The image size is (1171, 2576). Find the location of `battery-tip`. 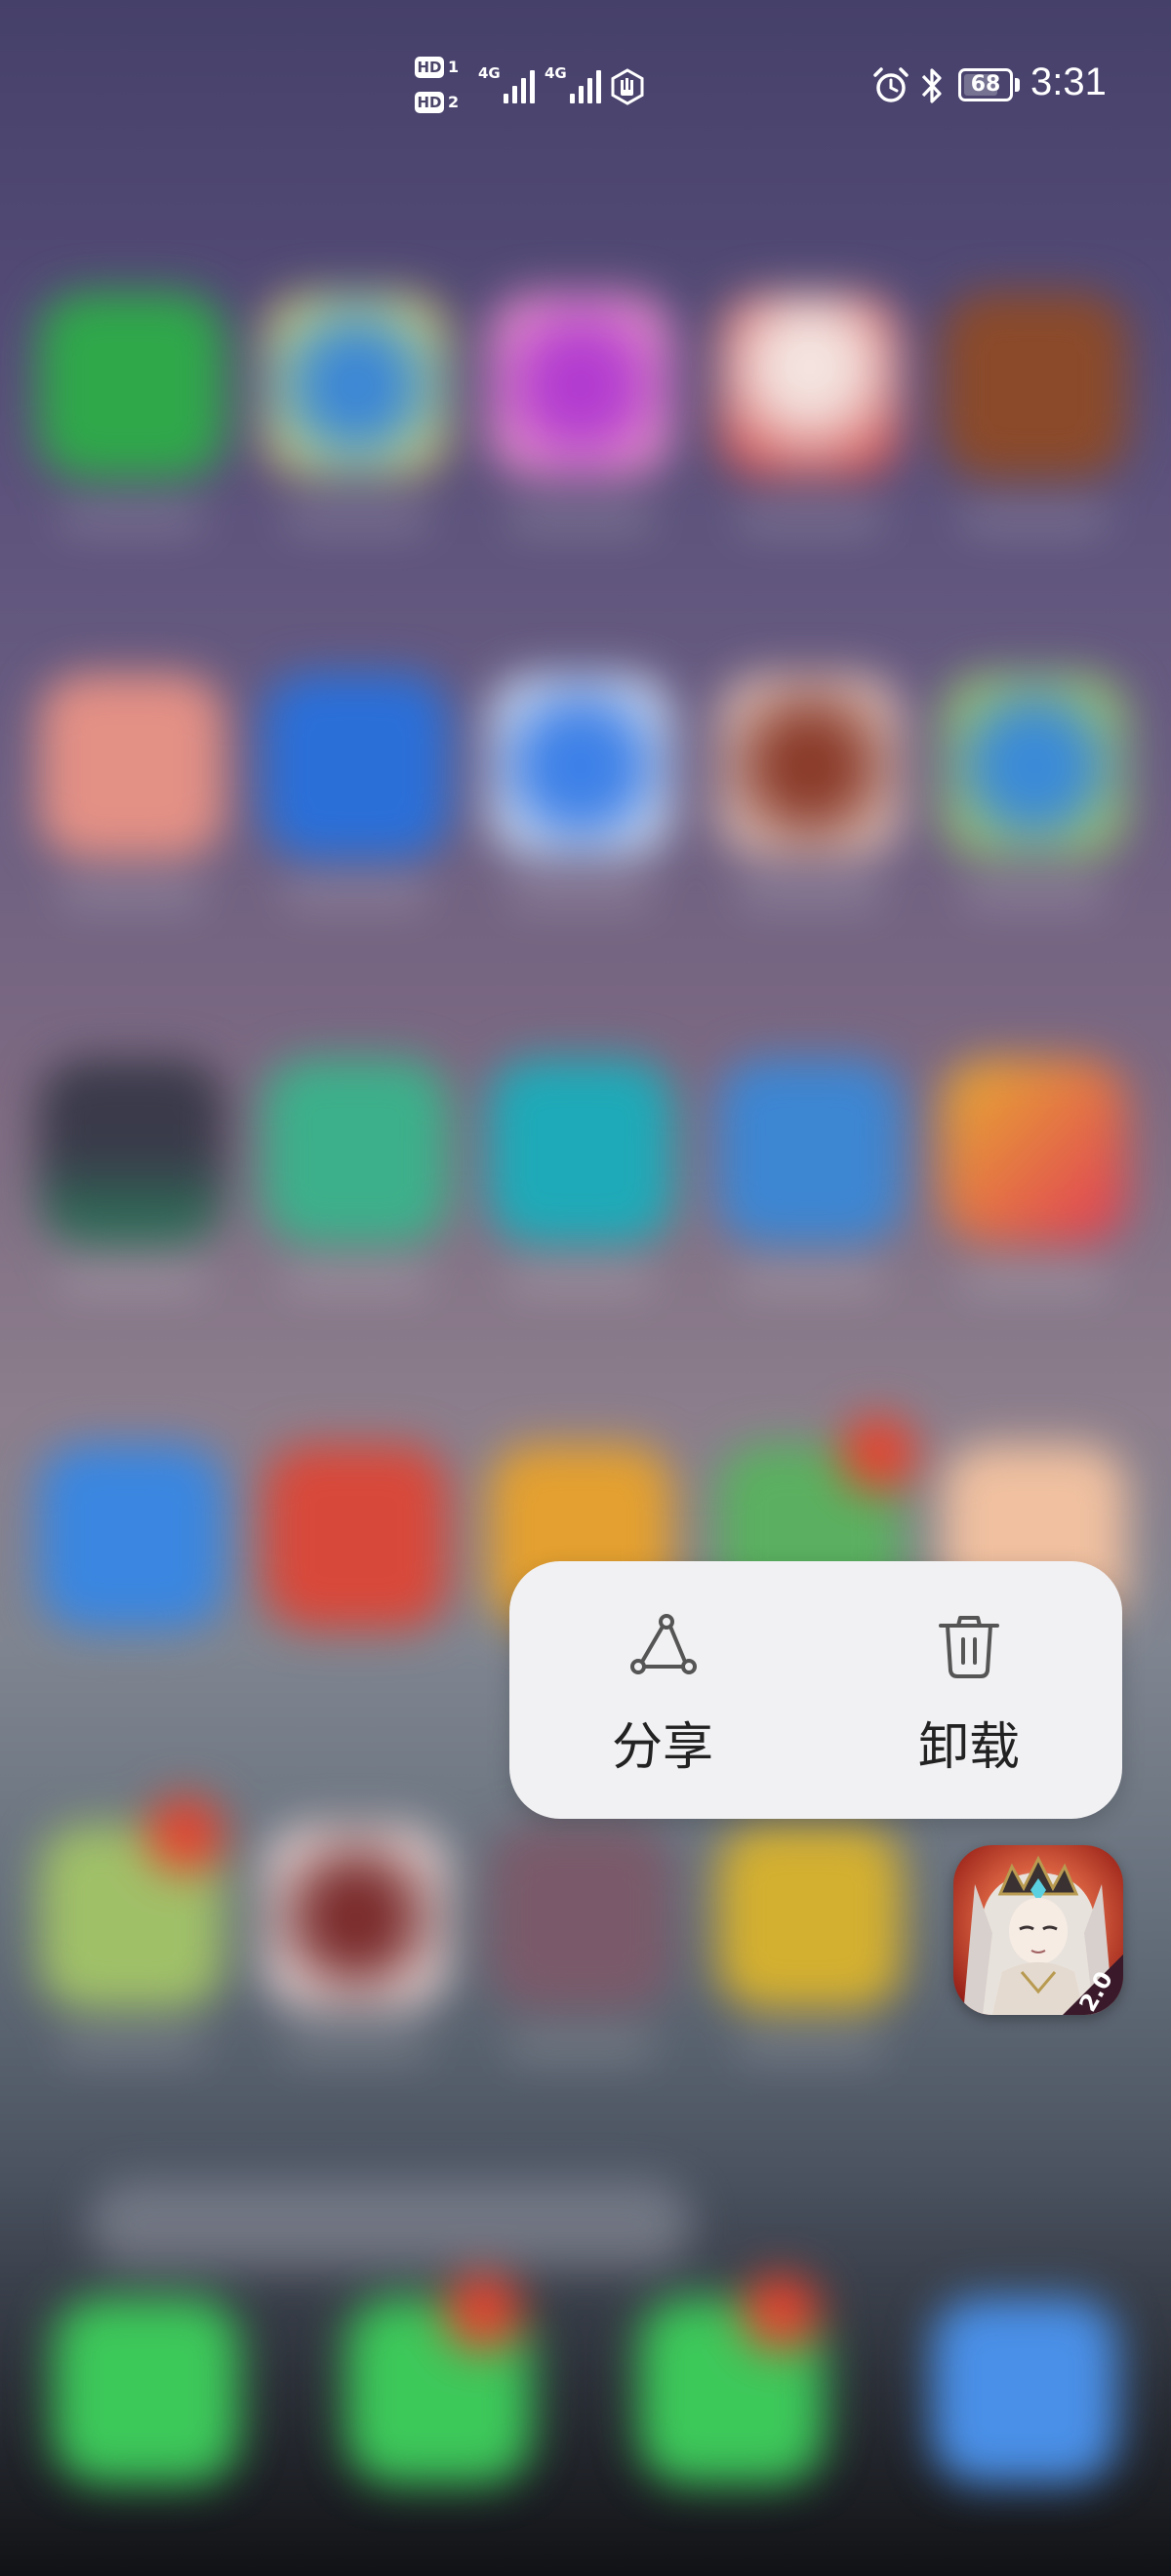

battery-tip is located at coordinates (1017, 85).